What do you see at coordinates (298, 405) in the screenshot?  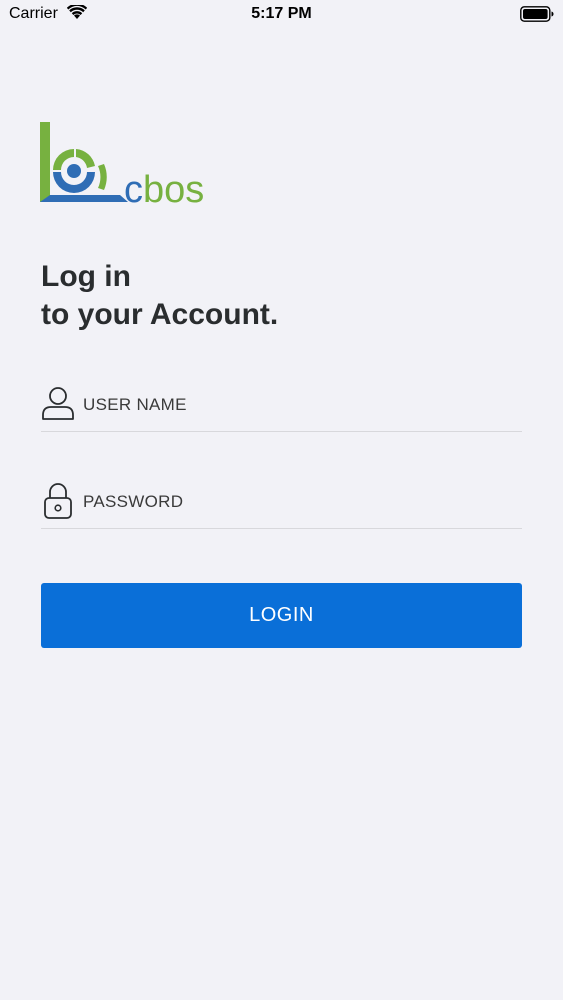 I see `username-input` at bounding box center [298, 405].